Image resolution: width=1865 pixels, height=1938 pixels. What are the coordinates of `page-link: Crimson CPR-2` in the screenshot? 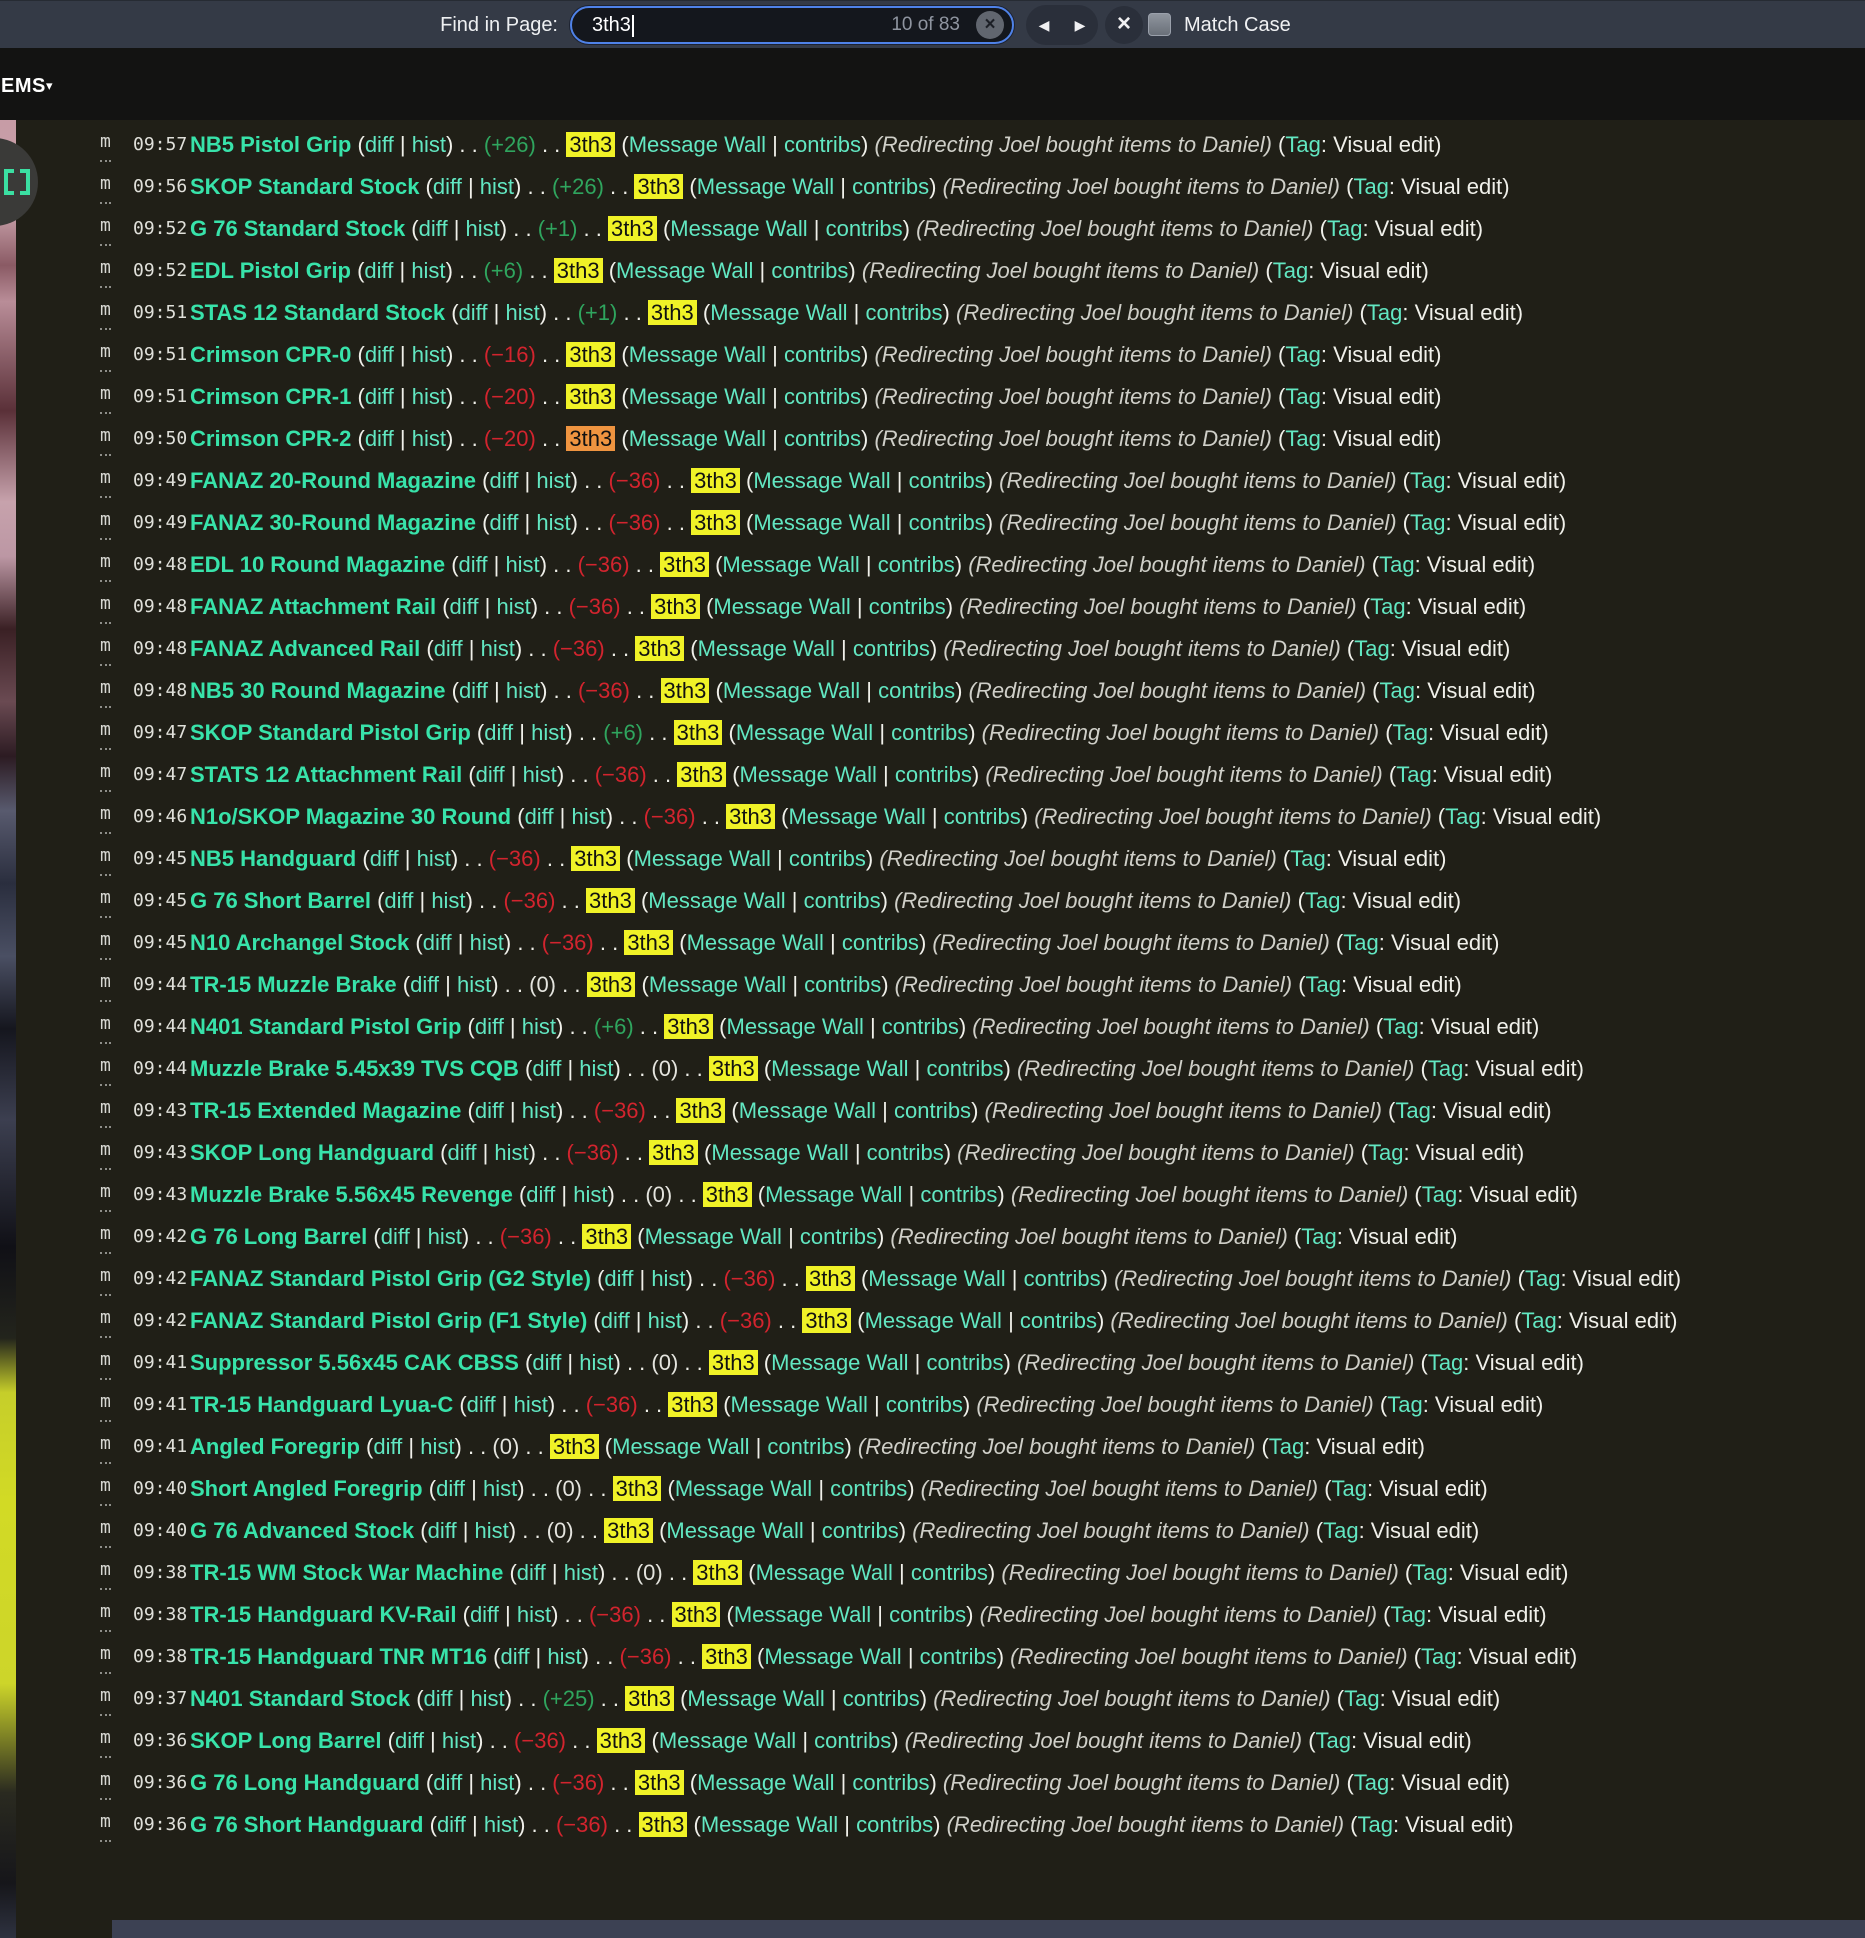 It's located at (270, 438).